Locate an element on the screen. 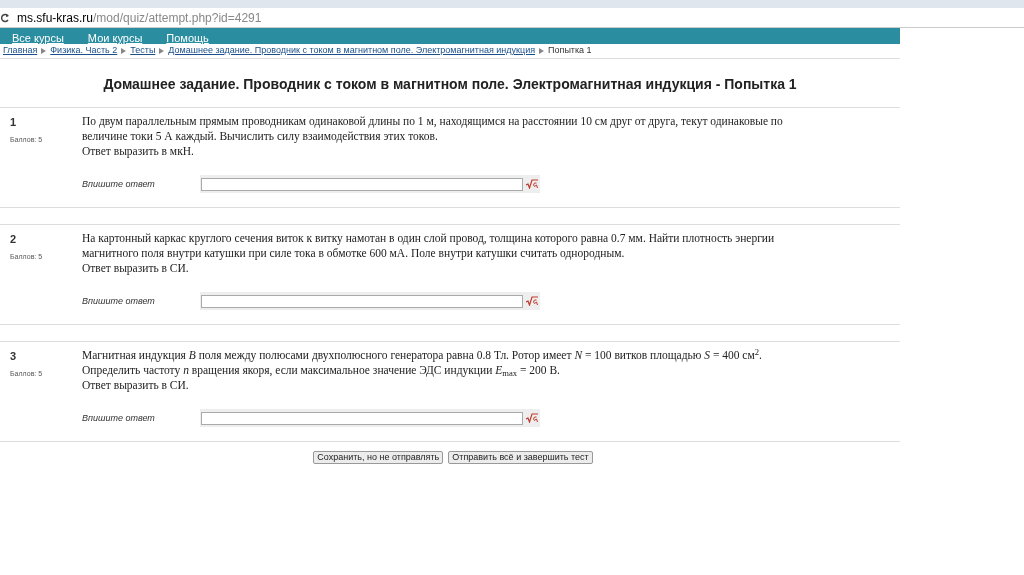 The image size is (1024, 575). breadcrumb-link: Главная is located at coordinates (20, 51).